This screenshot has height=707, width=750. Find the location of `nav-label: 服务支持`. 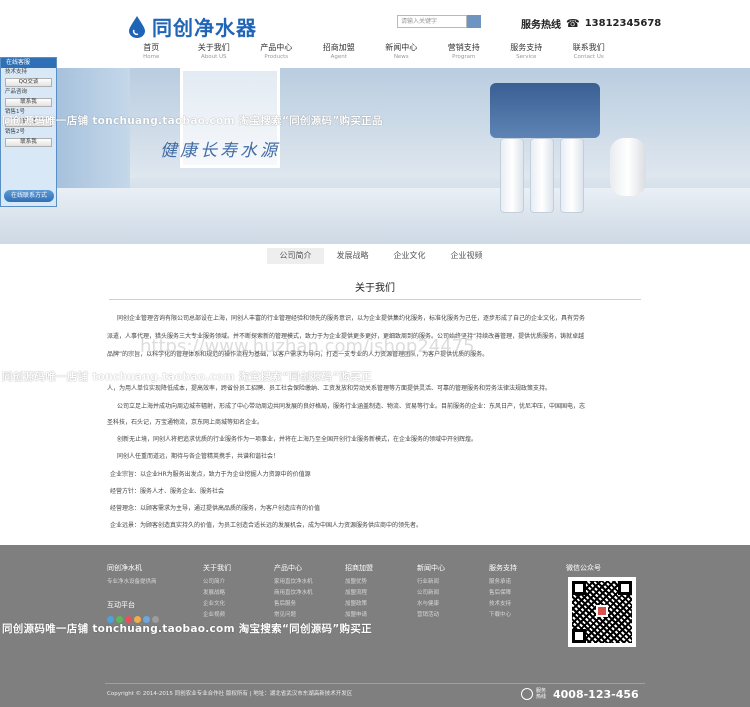

nav-label: 服务支持 is located at coordinates (526, 47).